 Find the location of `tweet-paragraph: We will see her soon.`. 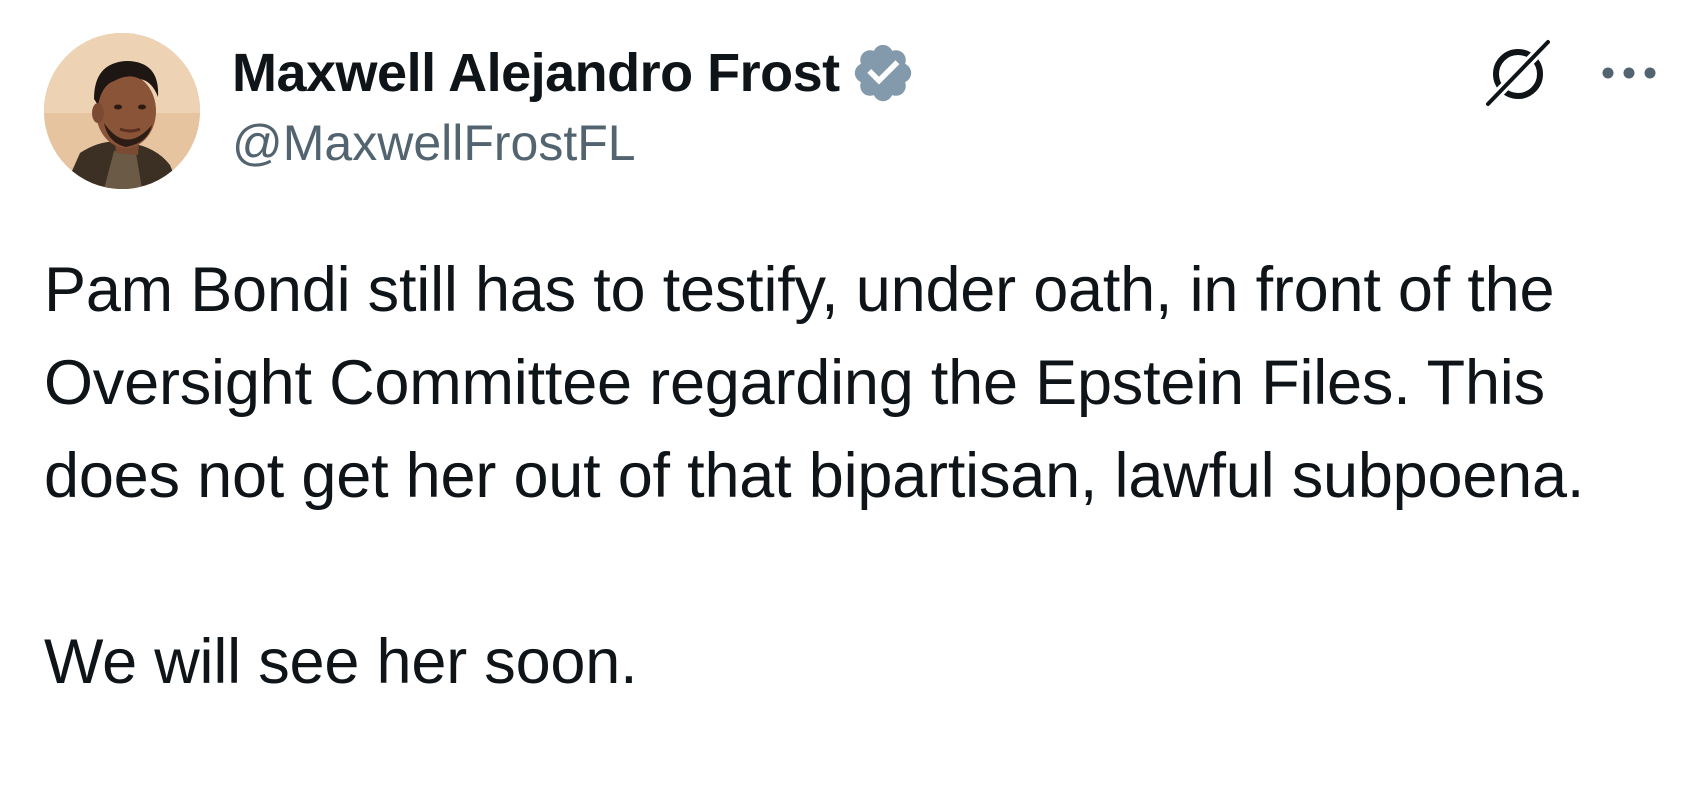

tweet-paragraph: We will see her soon. is located at coordinates (341, 662).